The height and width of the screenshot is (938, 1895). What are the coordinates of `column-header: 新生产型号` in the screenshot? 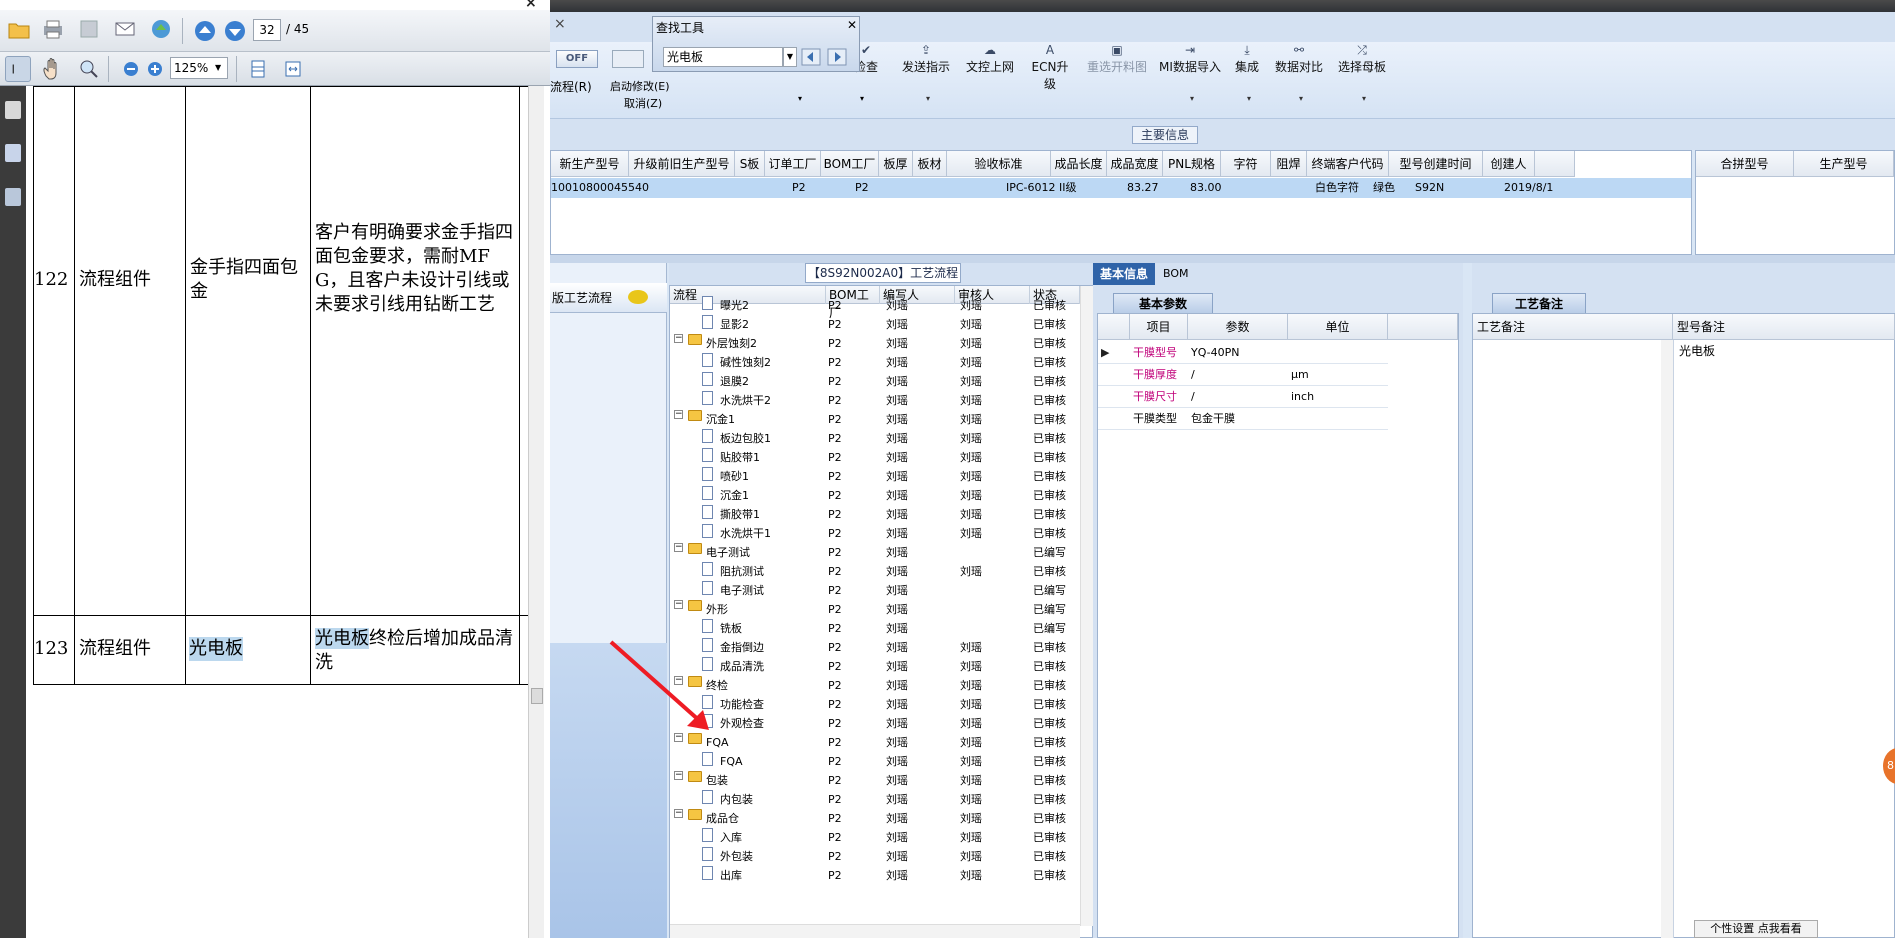 It's located at (590, 164).